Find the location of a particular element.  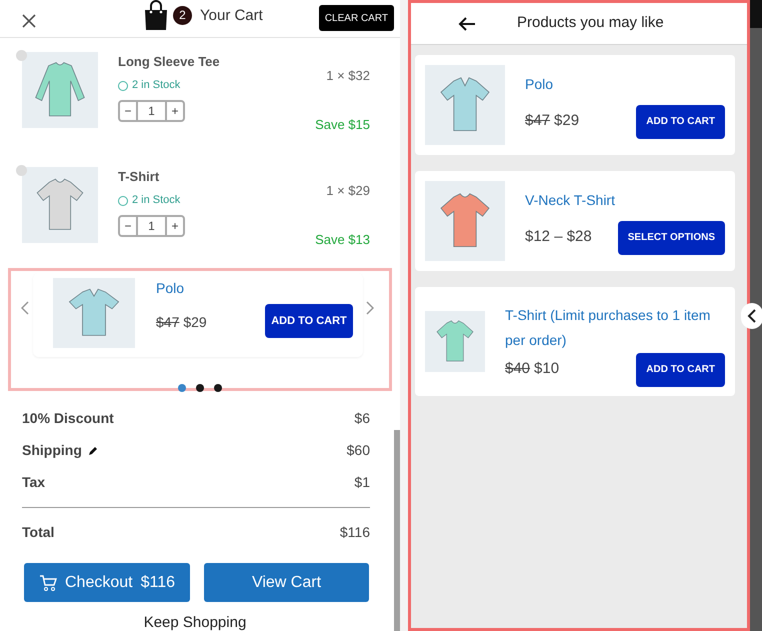

close-button is located at coordinates (29, 21).